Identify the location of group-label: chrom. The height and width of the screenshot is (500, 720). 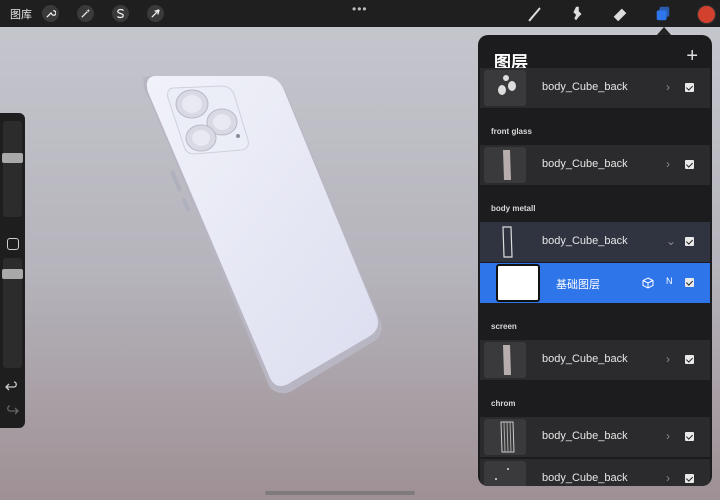
(503, 403).